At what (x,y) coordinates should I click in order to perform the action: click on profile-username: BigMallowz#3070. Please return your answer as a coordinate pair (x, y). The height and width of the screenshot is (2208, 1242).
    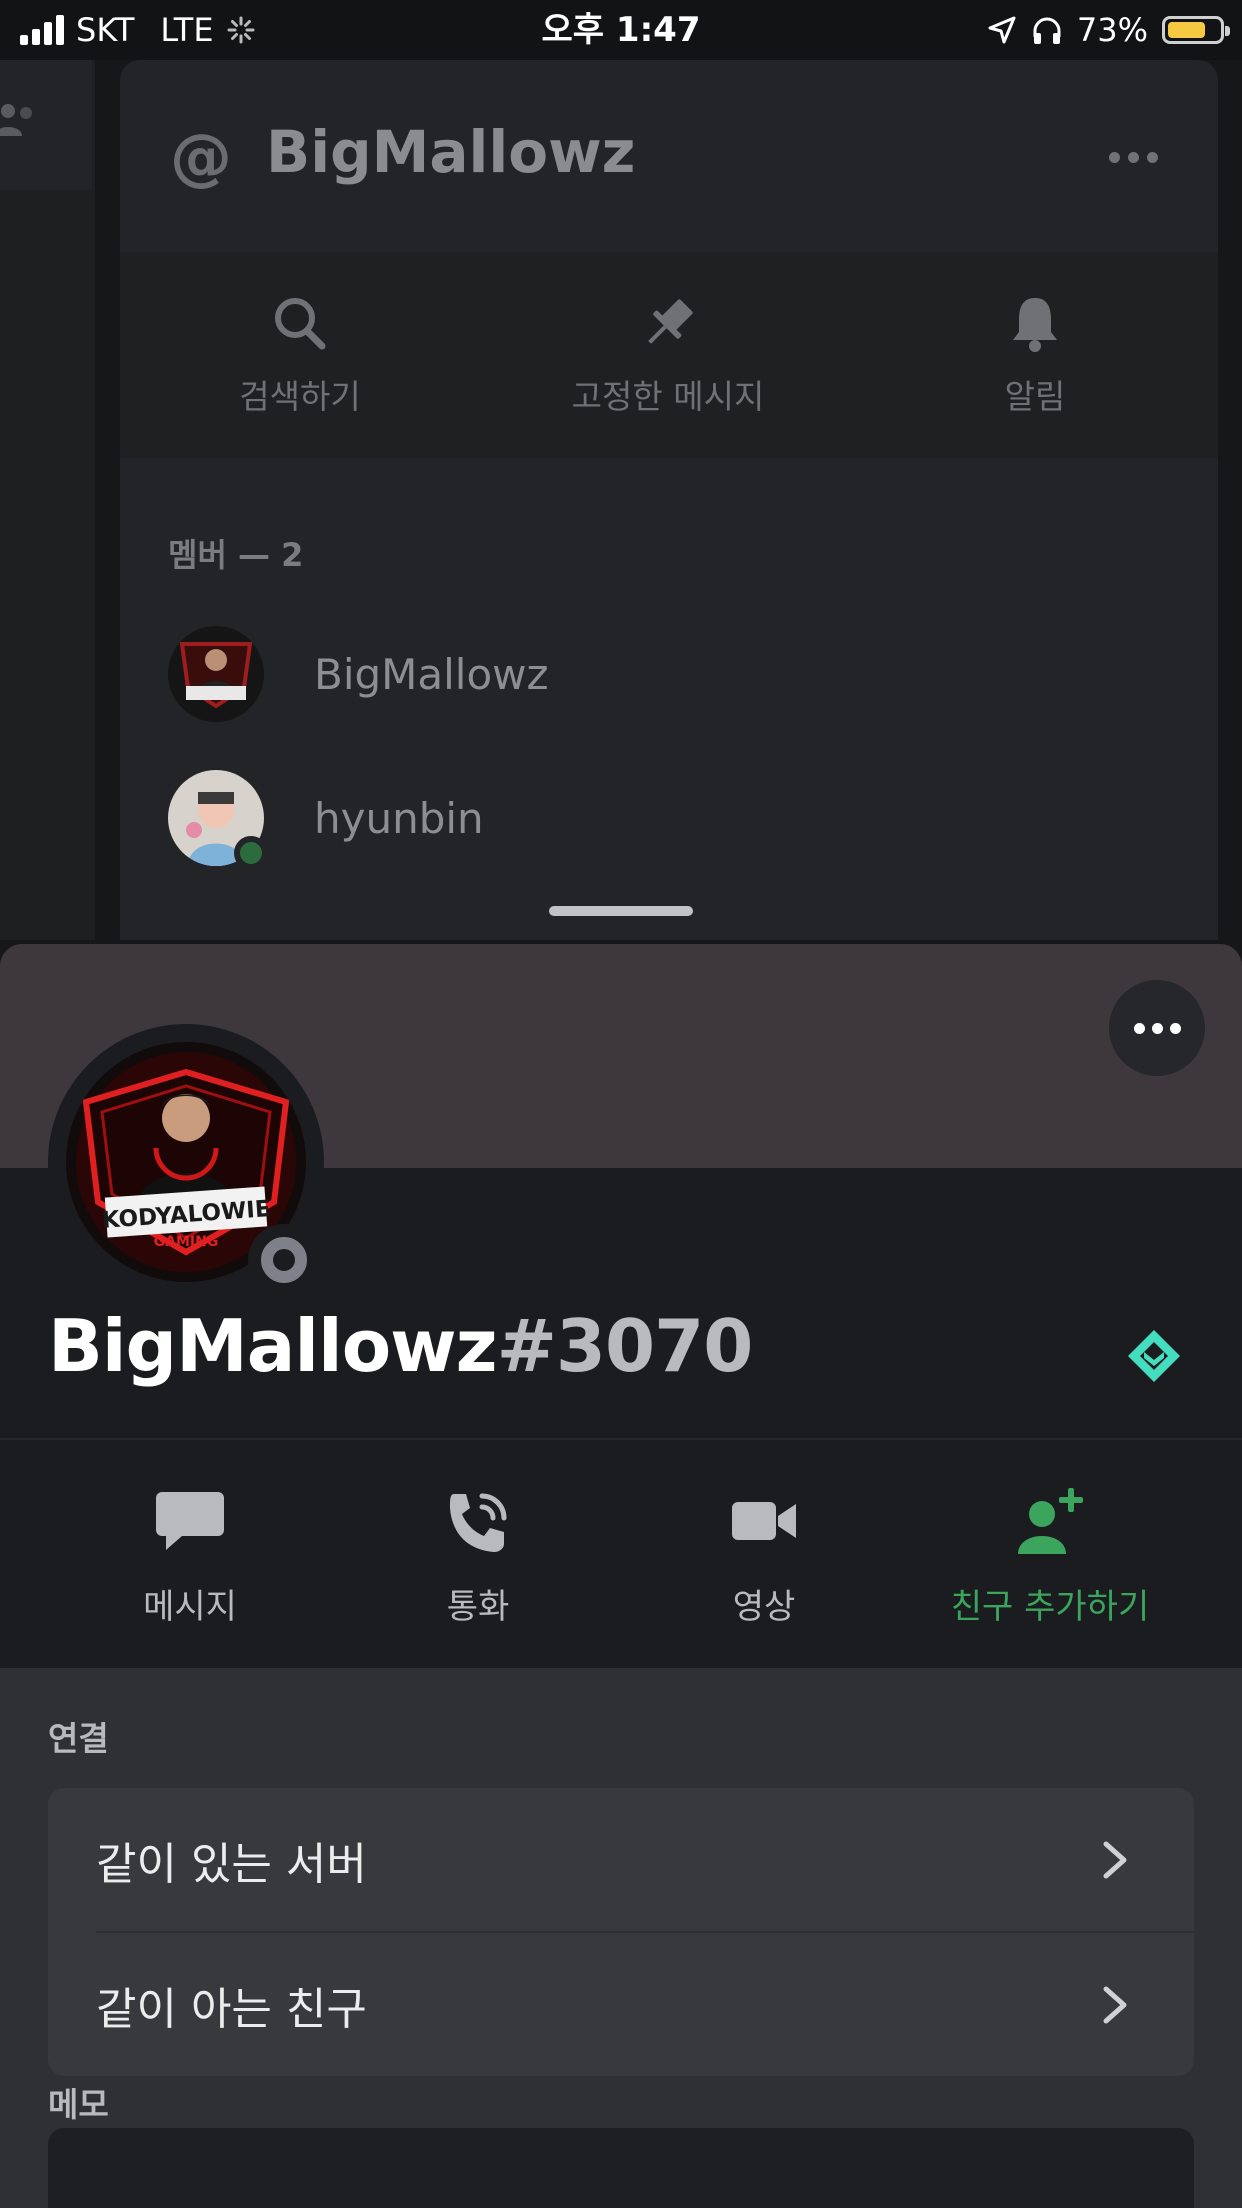
    Looking at the image, I should click on (401, 1346).